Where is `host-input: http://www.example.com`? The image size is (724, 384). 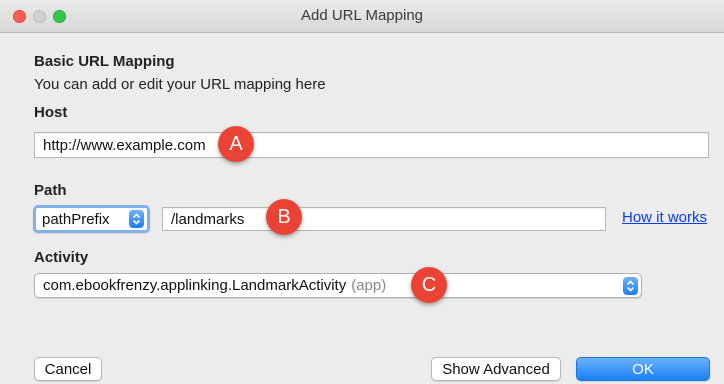
host-input: http://www.example.com is located at coordinates (371, 145).